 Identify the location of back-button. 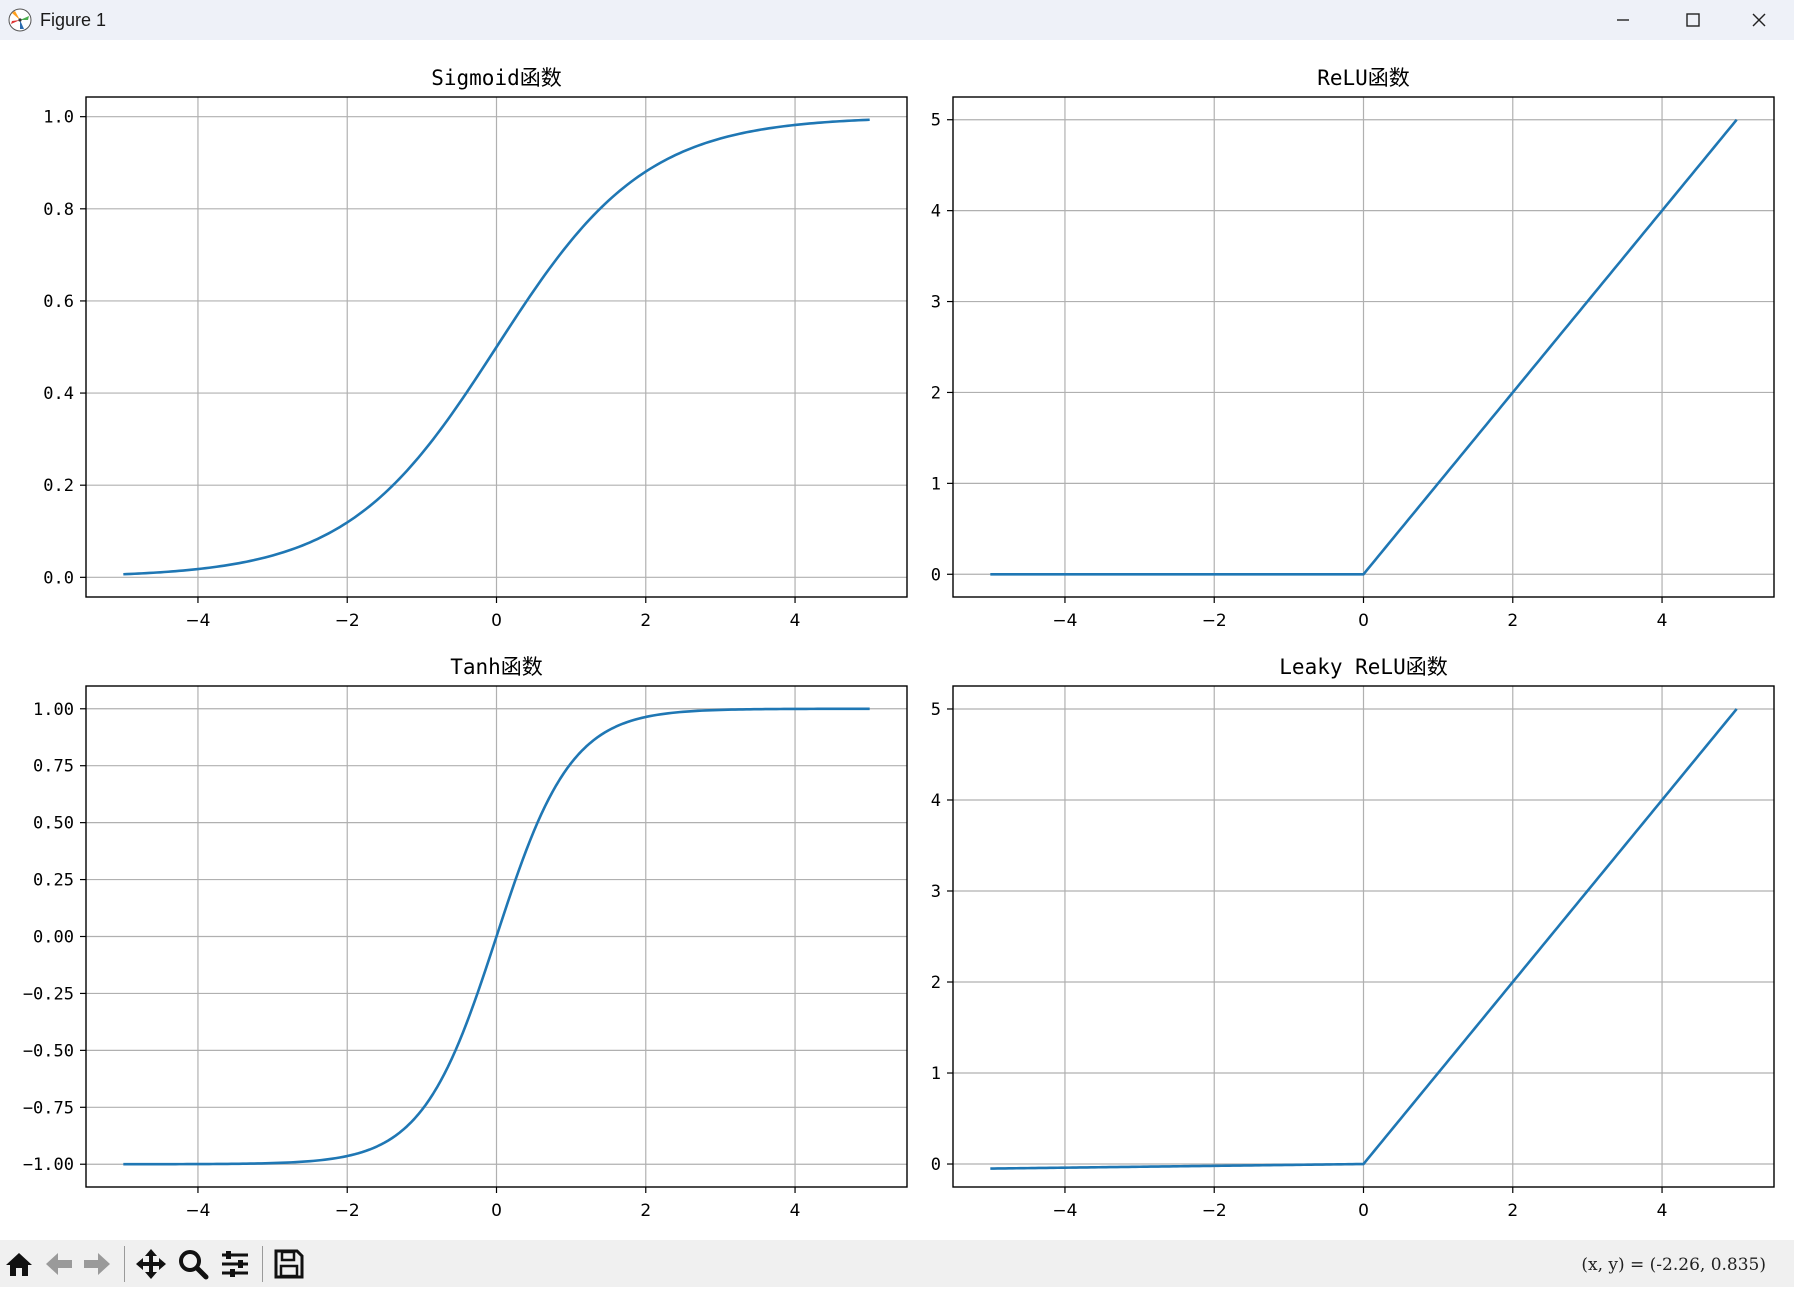
(59, 1264).